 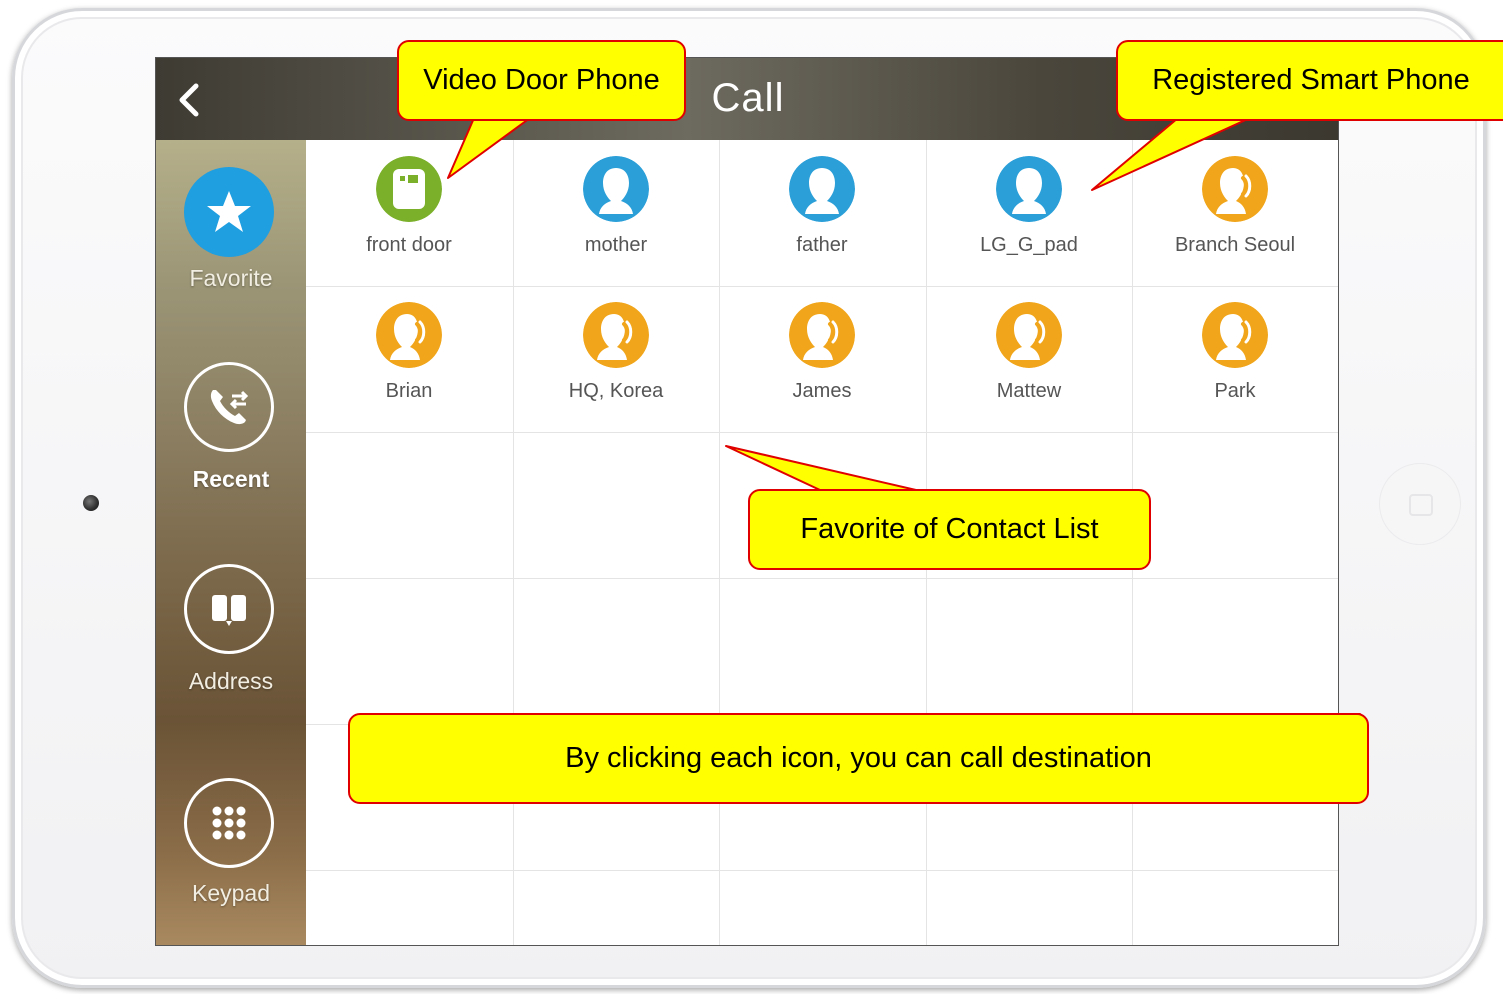 I want to click on contact-name: Park, so click(x=1235, y=391).